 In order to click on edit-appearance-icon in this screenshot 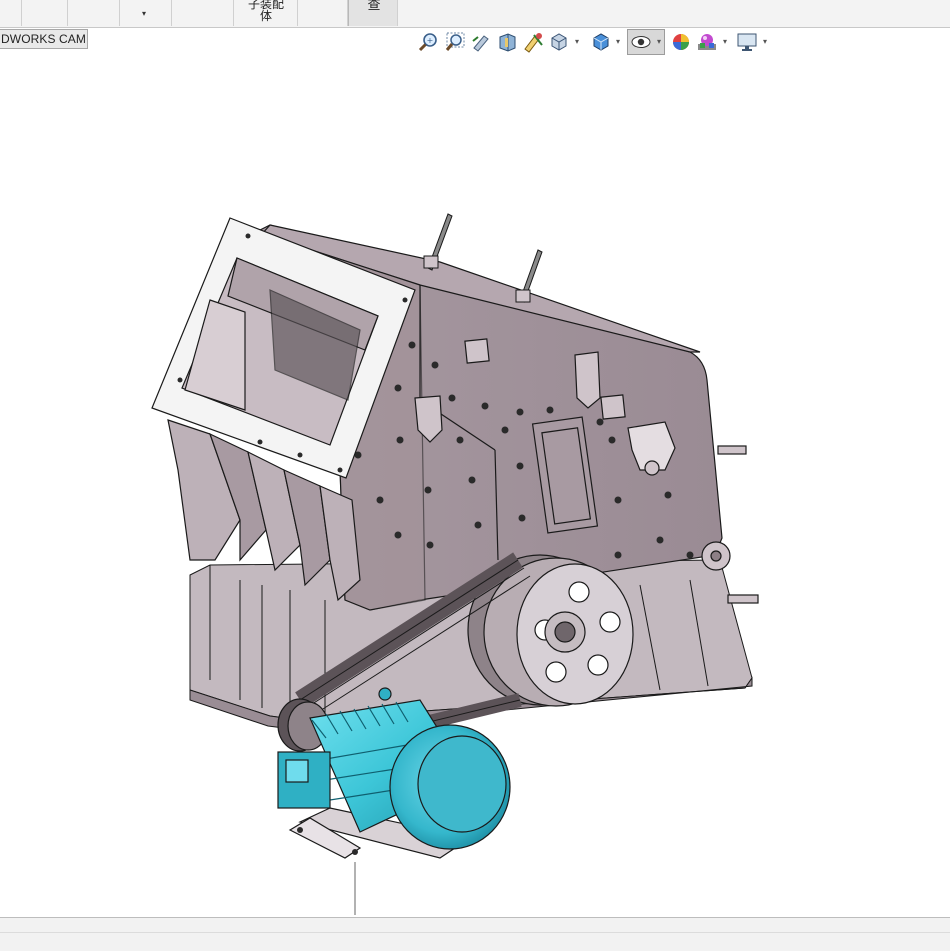, I will do `click(681, 42)`.